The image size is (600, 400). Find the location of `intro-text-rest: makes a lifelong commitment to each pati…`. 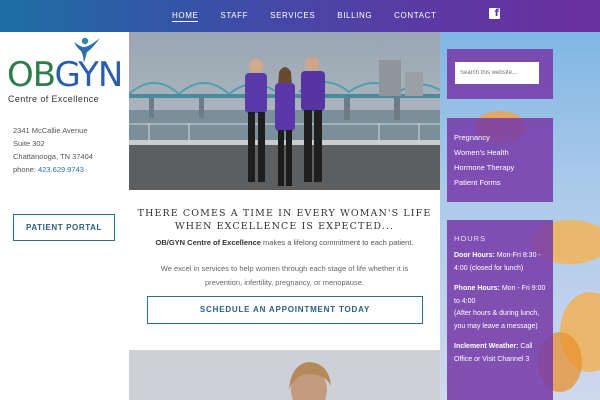

intro-text-rest: makes a lifelong commitment to each pati… is located at coordinates (337, 242).